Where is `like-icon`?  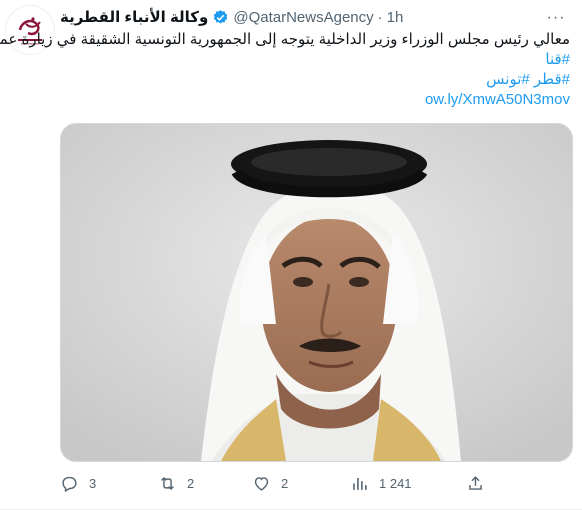 like-icon is located at coordinates (261, 484).